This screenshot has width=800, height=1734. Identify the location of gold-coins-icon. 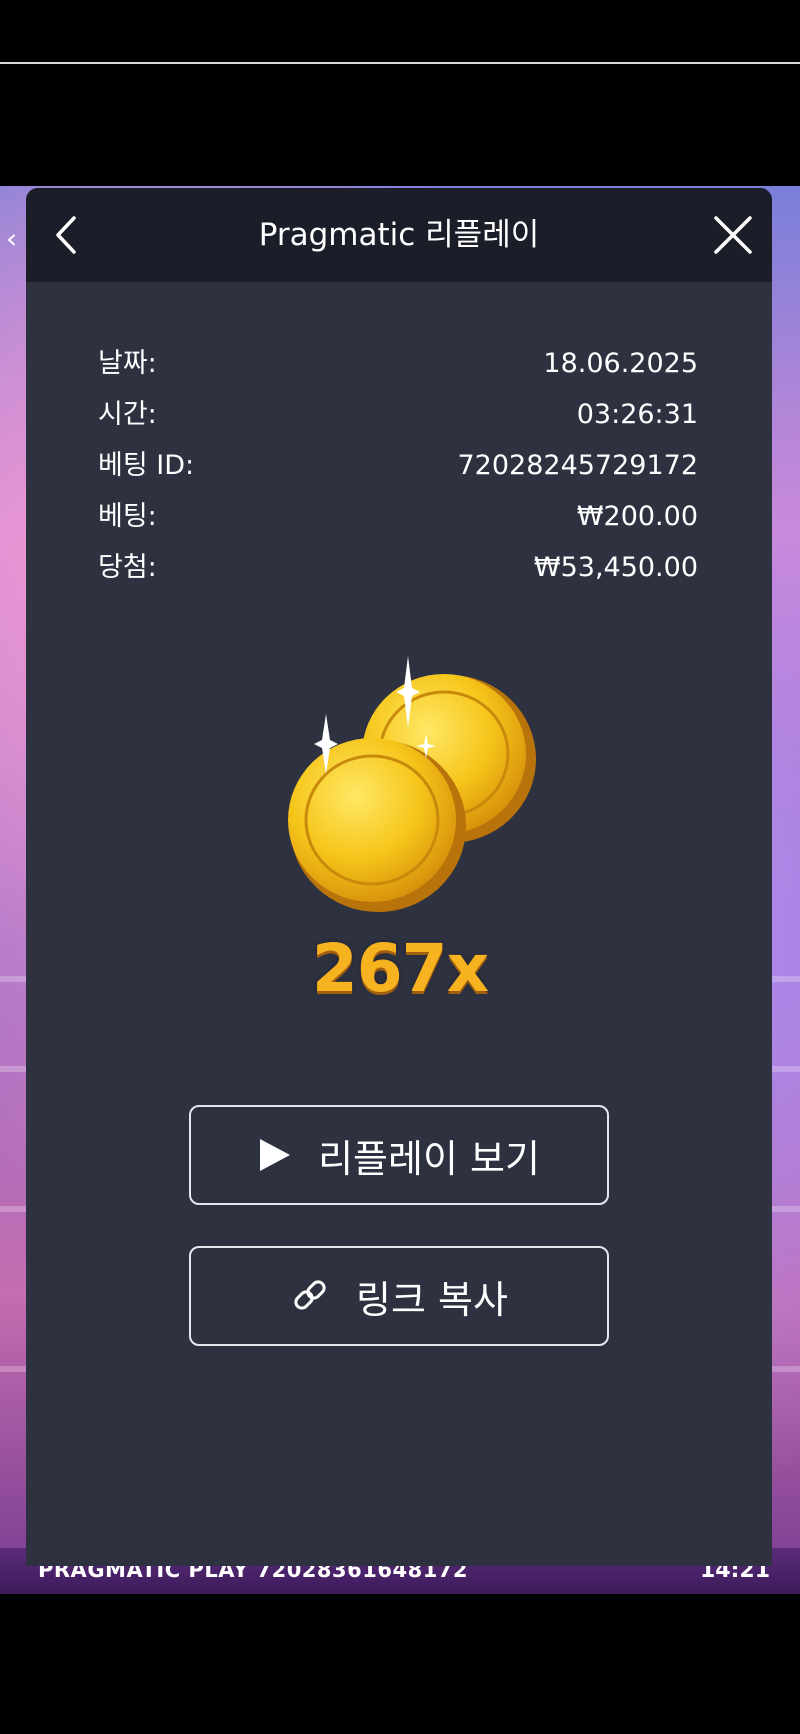
(412, 784).